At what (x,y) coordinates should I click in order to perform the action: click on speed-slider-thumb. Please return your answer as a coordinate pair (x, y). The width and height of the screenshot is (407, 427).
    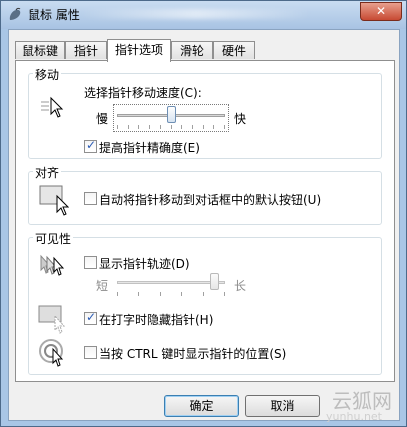
    Looking at the image, I should click on (171, 114).